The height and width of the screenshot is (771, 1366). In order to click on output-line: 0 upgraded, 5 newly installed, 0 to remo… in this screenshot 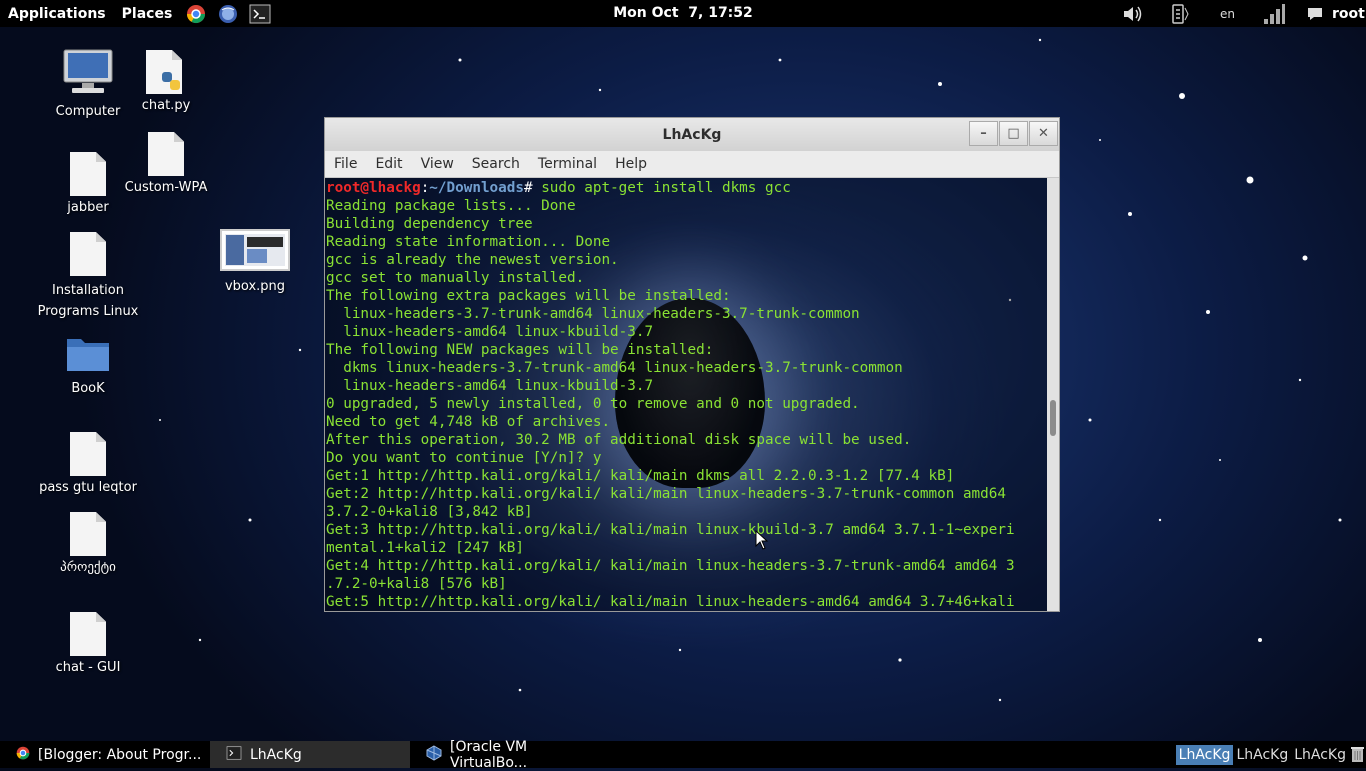, I will do `click(593, 404)`.